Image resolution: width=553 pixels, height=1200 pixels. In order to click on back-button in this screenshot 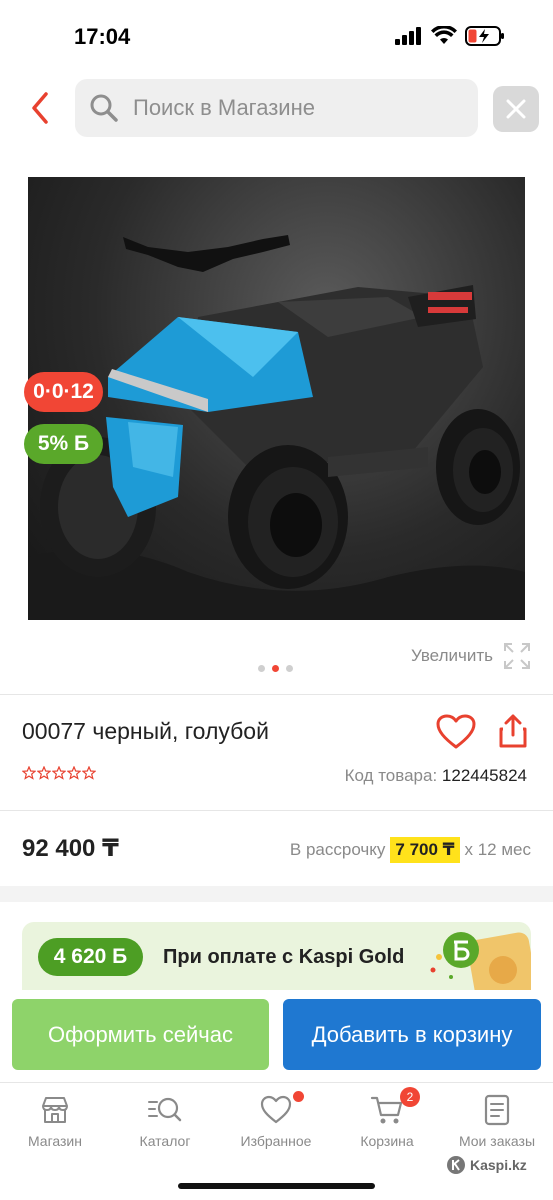, I will do `click(41, 108)`.